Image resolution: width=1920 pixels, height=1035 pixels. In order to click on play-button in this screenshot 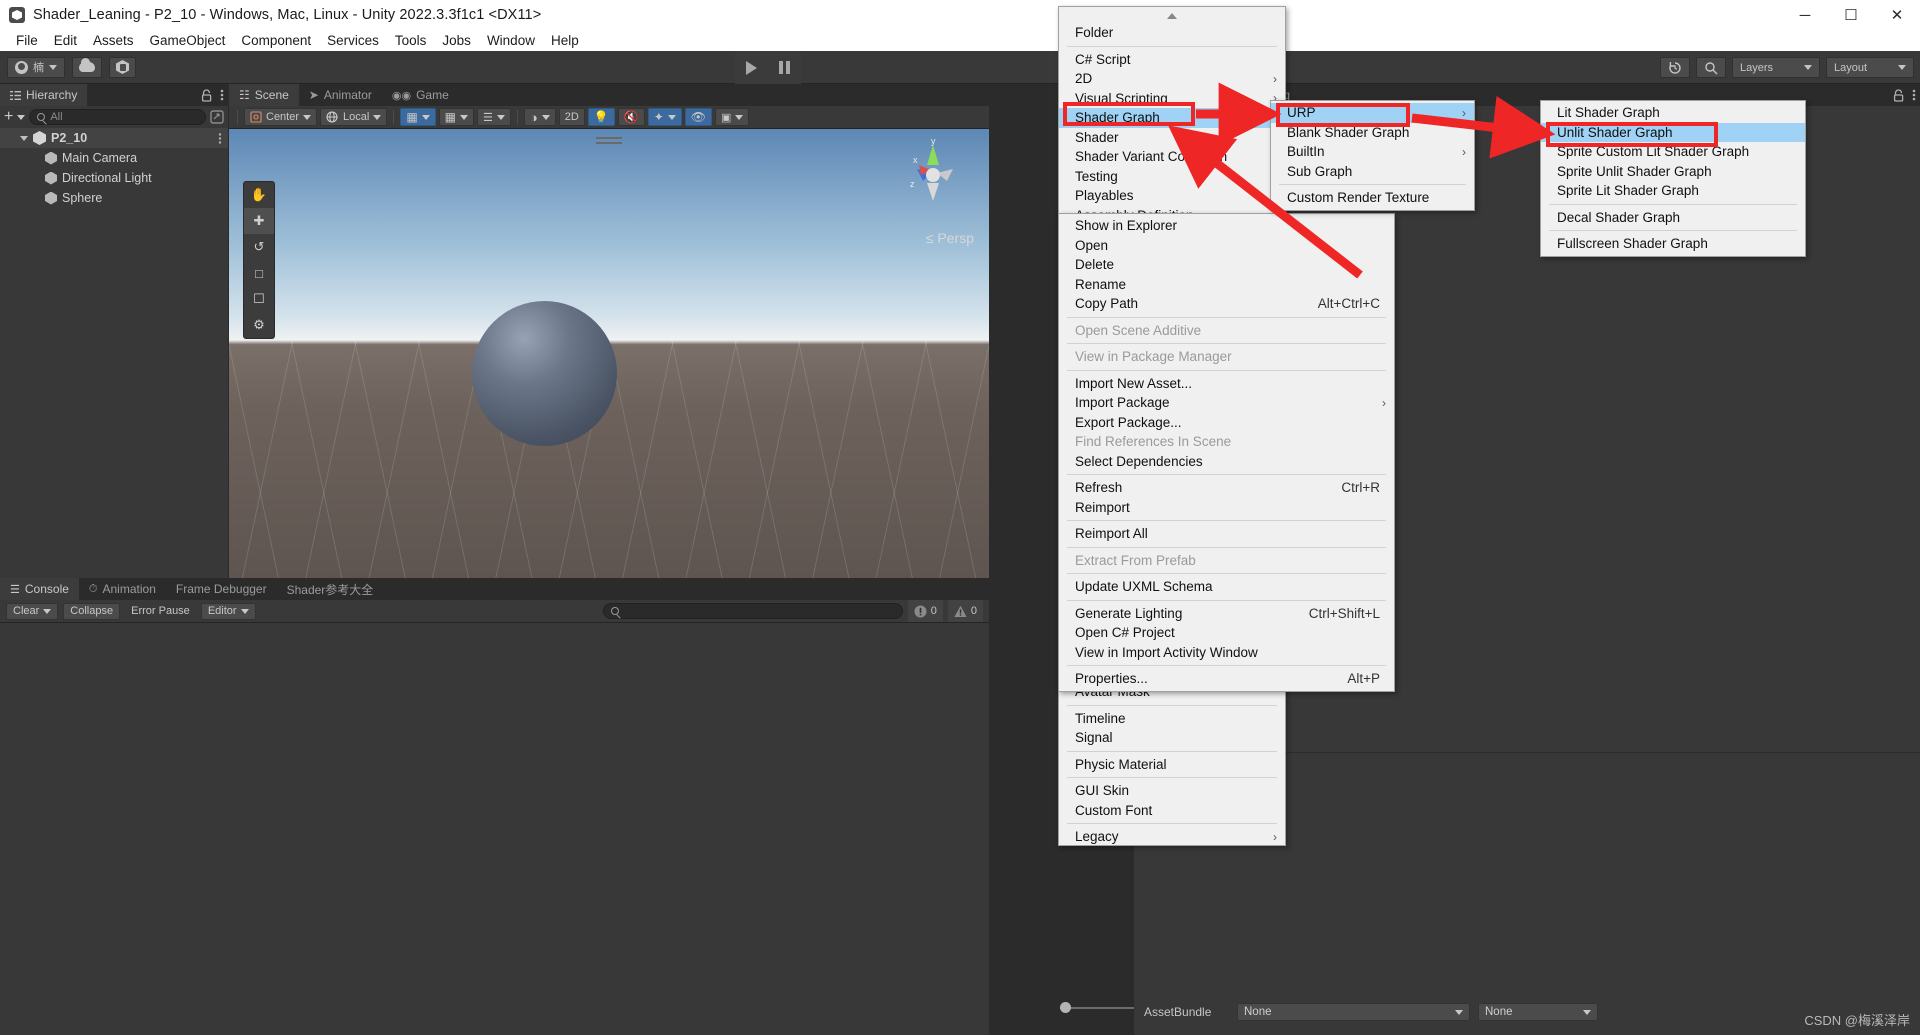, I will do `click(751, 67)`.